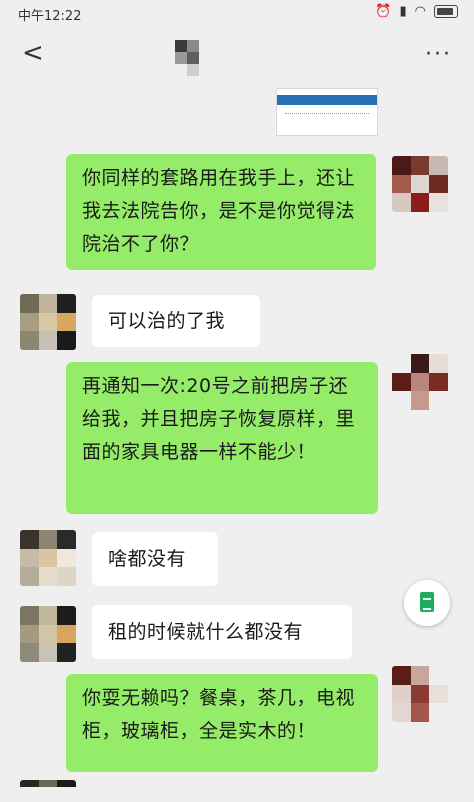 This screenshot has height=802, width=474. What do you see at coordinates (237, 13) in the screenshot?
I see `status-bar: 中午12:22 ⏰ ▮ ◠` at bounding box center [237, 13].